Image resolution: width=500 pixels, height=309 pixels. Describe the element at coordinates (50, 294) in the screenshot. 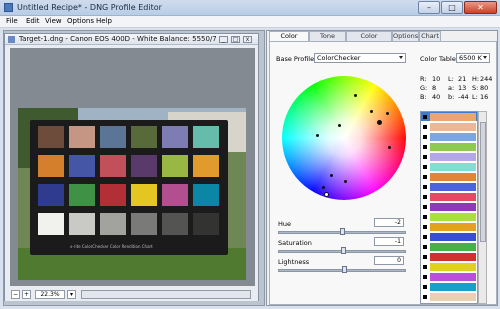

I see `zoom-level: 22.3%` at that location.